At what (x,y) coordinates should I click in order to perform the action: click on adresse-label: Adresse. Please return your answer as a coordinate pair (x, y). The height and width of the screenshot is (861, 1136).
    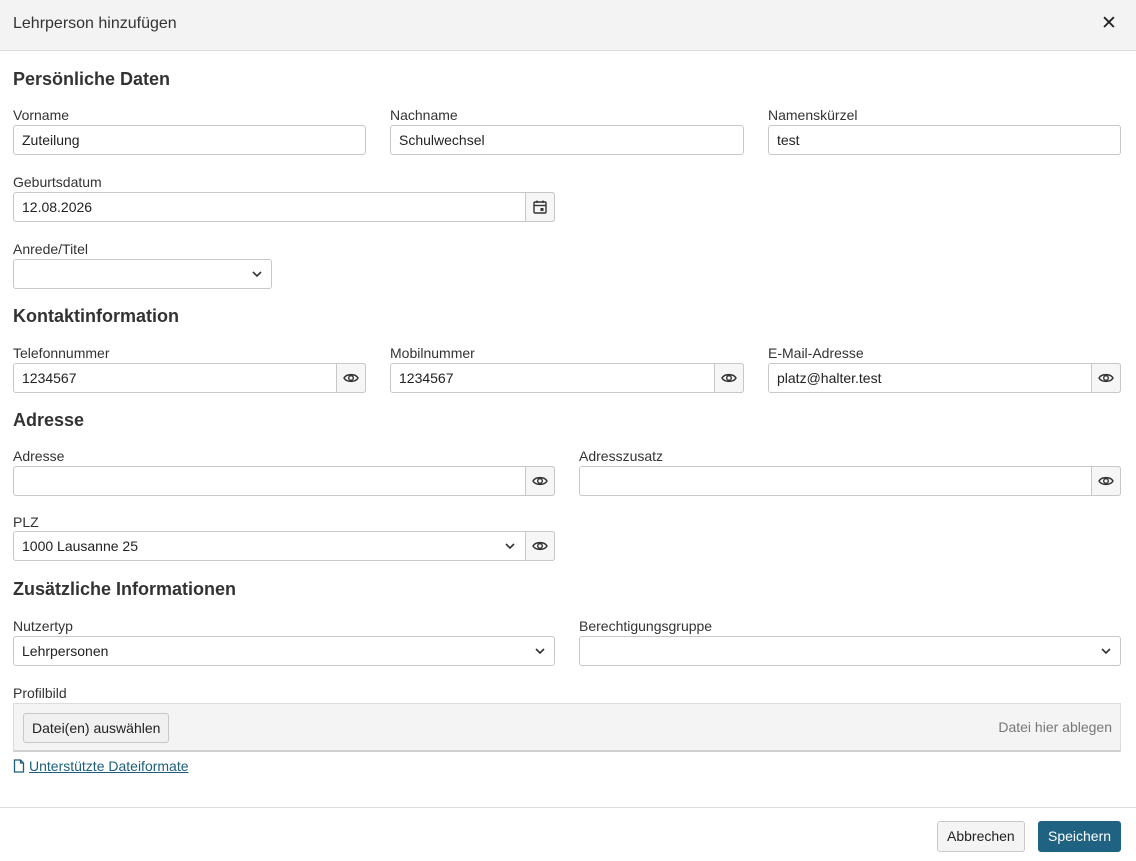
    Looking at the image, I should click on (39, 456).